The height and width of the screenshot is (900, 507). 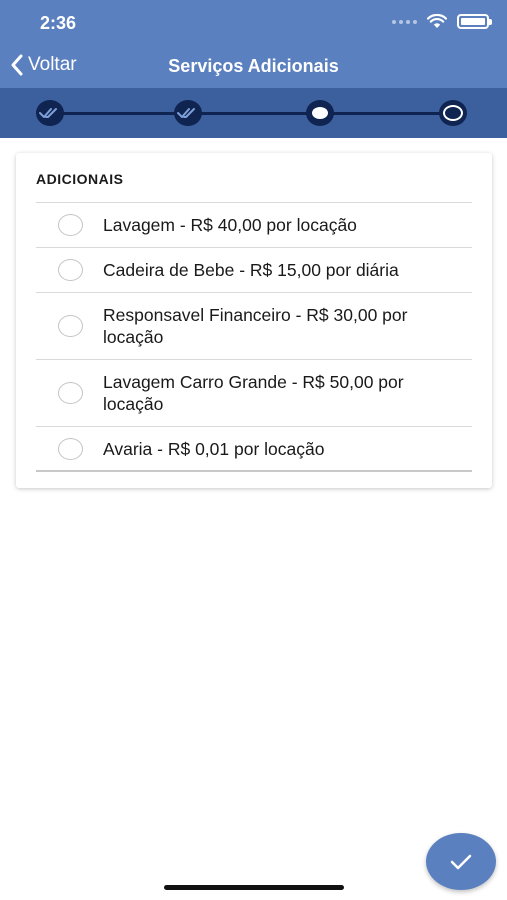 I want to click on header: 2:36 Voltar Serviços Adicionais, so click(x=253, y=44).